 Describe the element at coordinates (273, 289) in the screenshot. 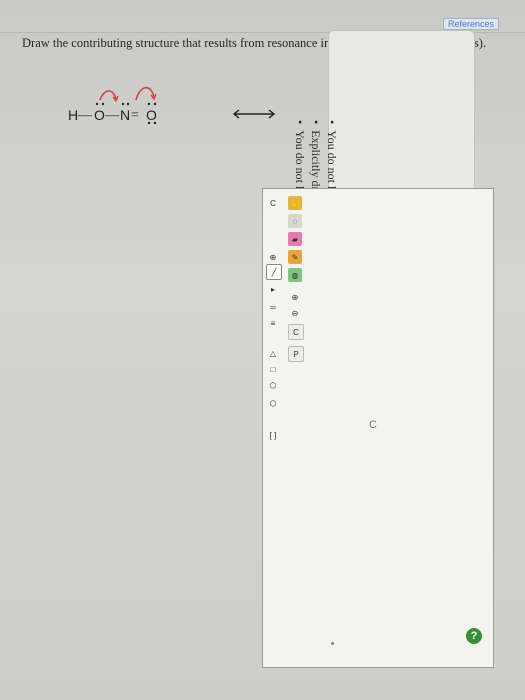

I see `wedge-bond-button: ▸` at that location.